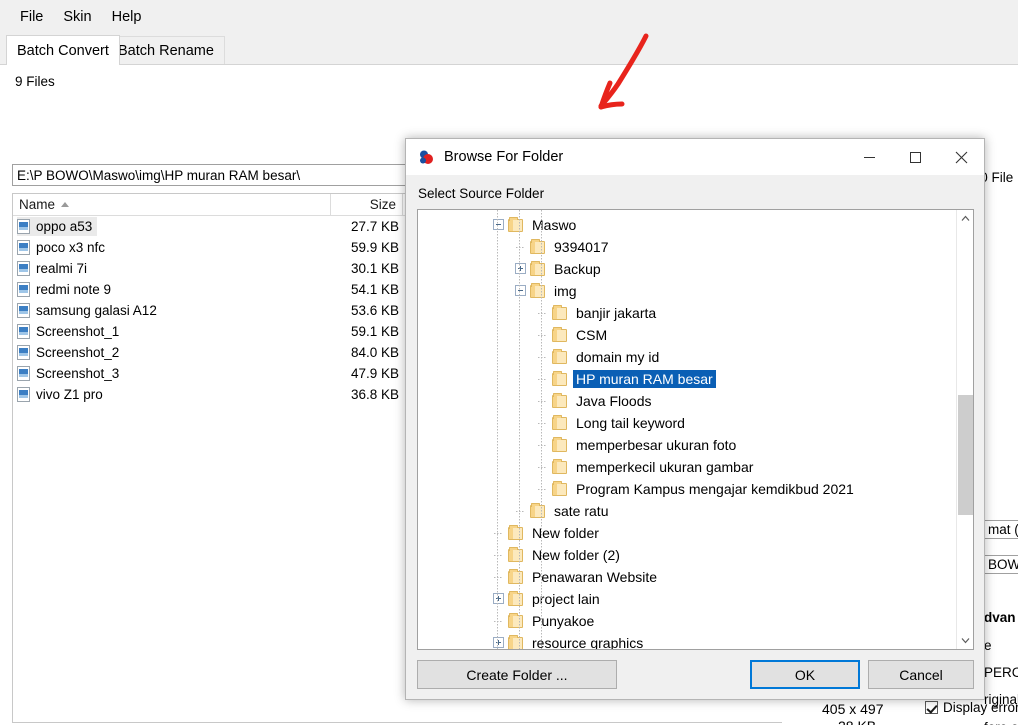  What do you see at coordinates (166, 50) in the screenshot?
I see `tab-batch-rename: Batch Rename` at bounding box center [166, 50].